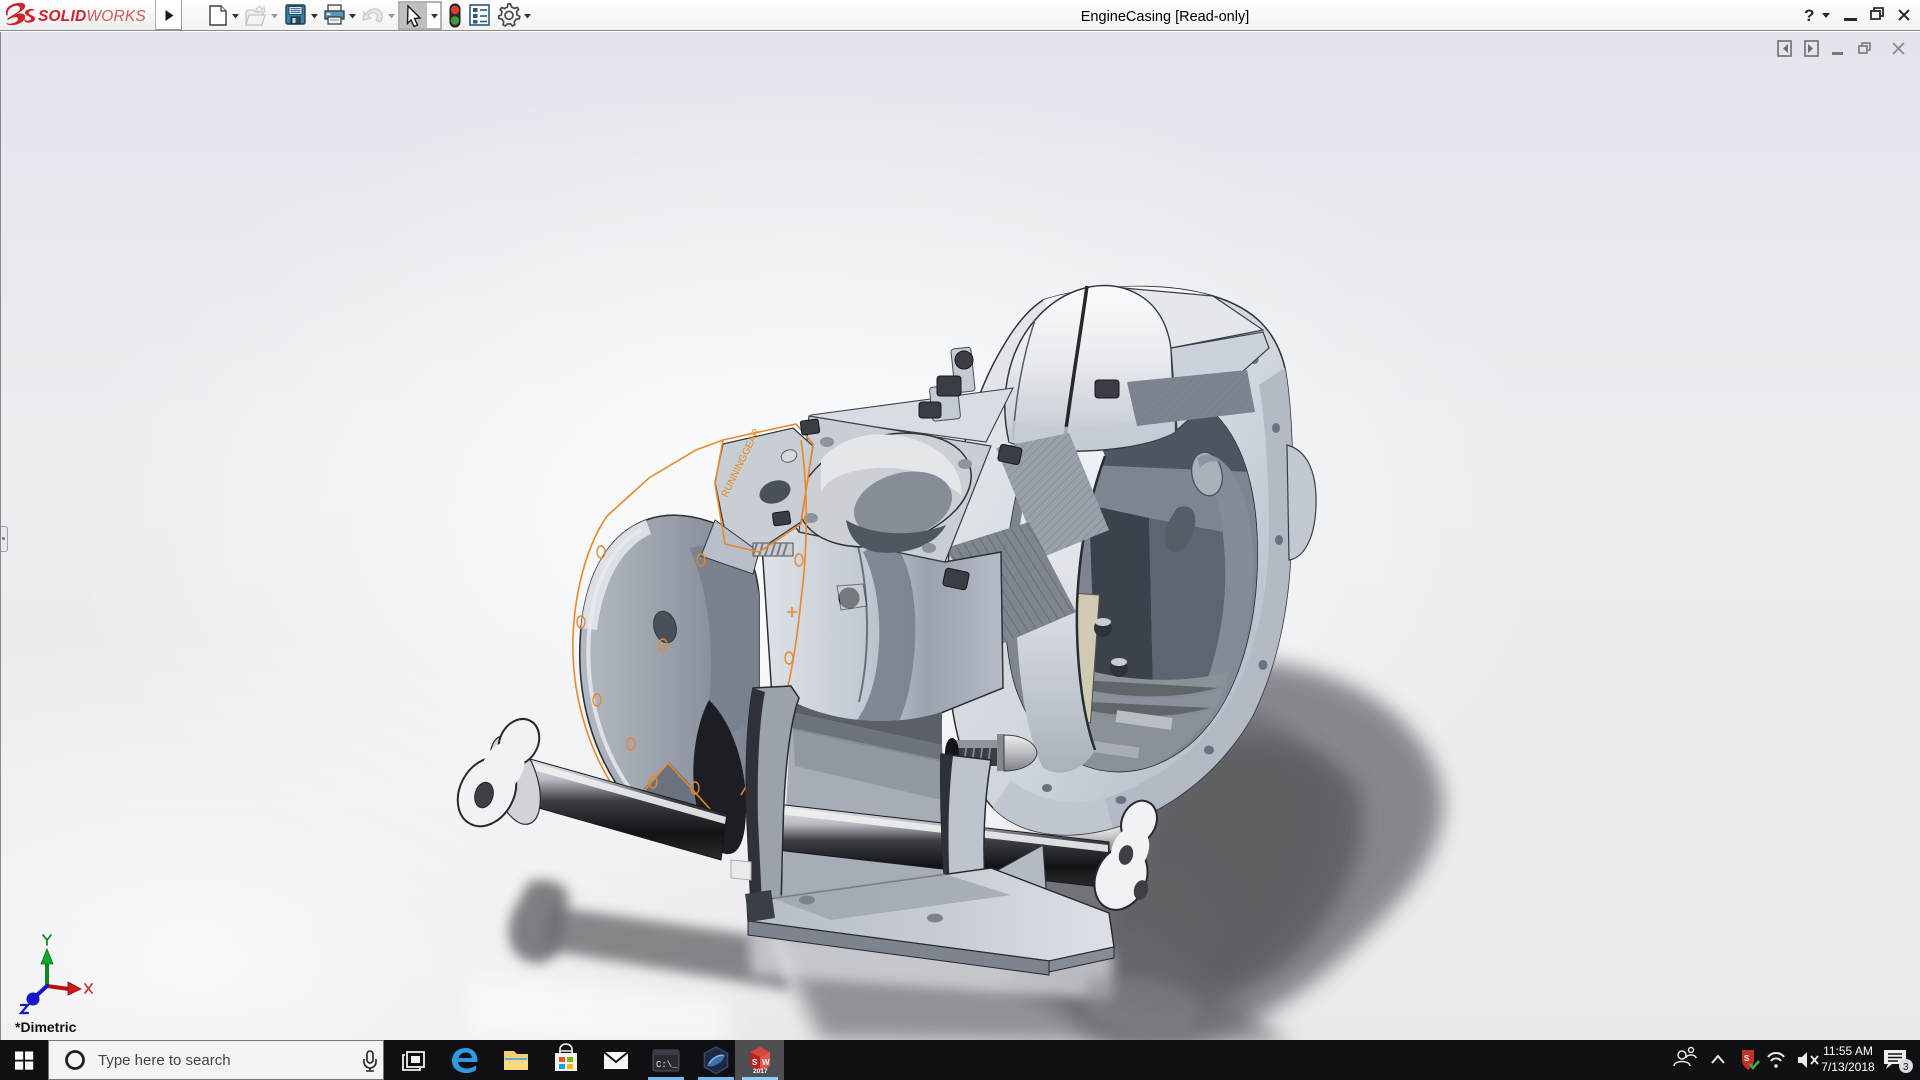  I want to click on svg-text: W, so click(766, 1062).